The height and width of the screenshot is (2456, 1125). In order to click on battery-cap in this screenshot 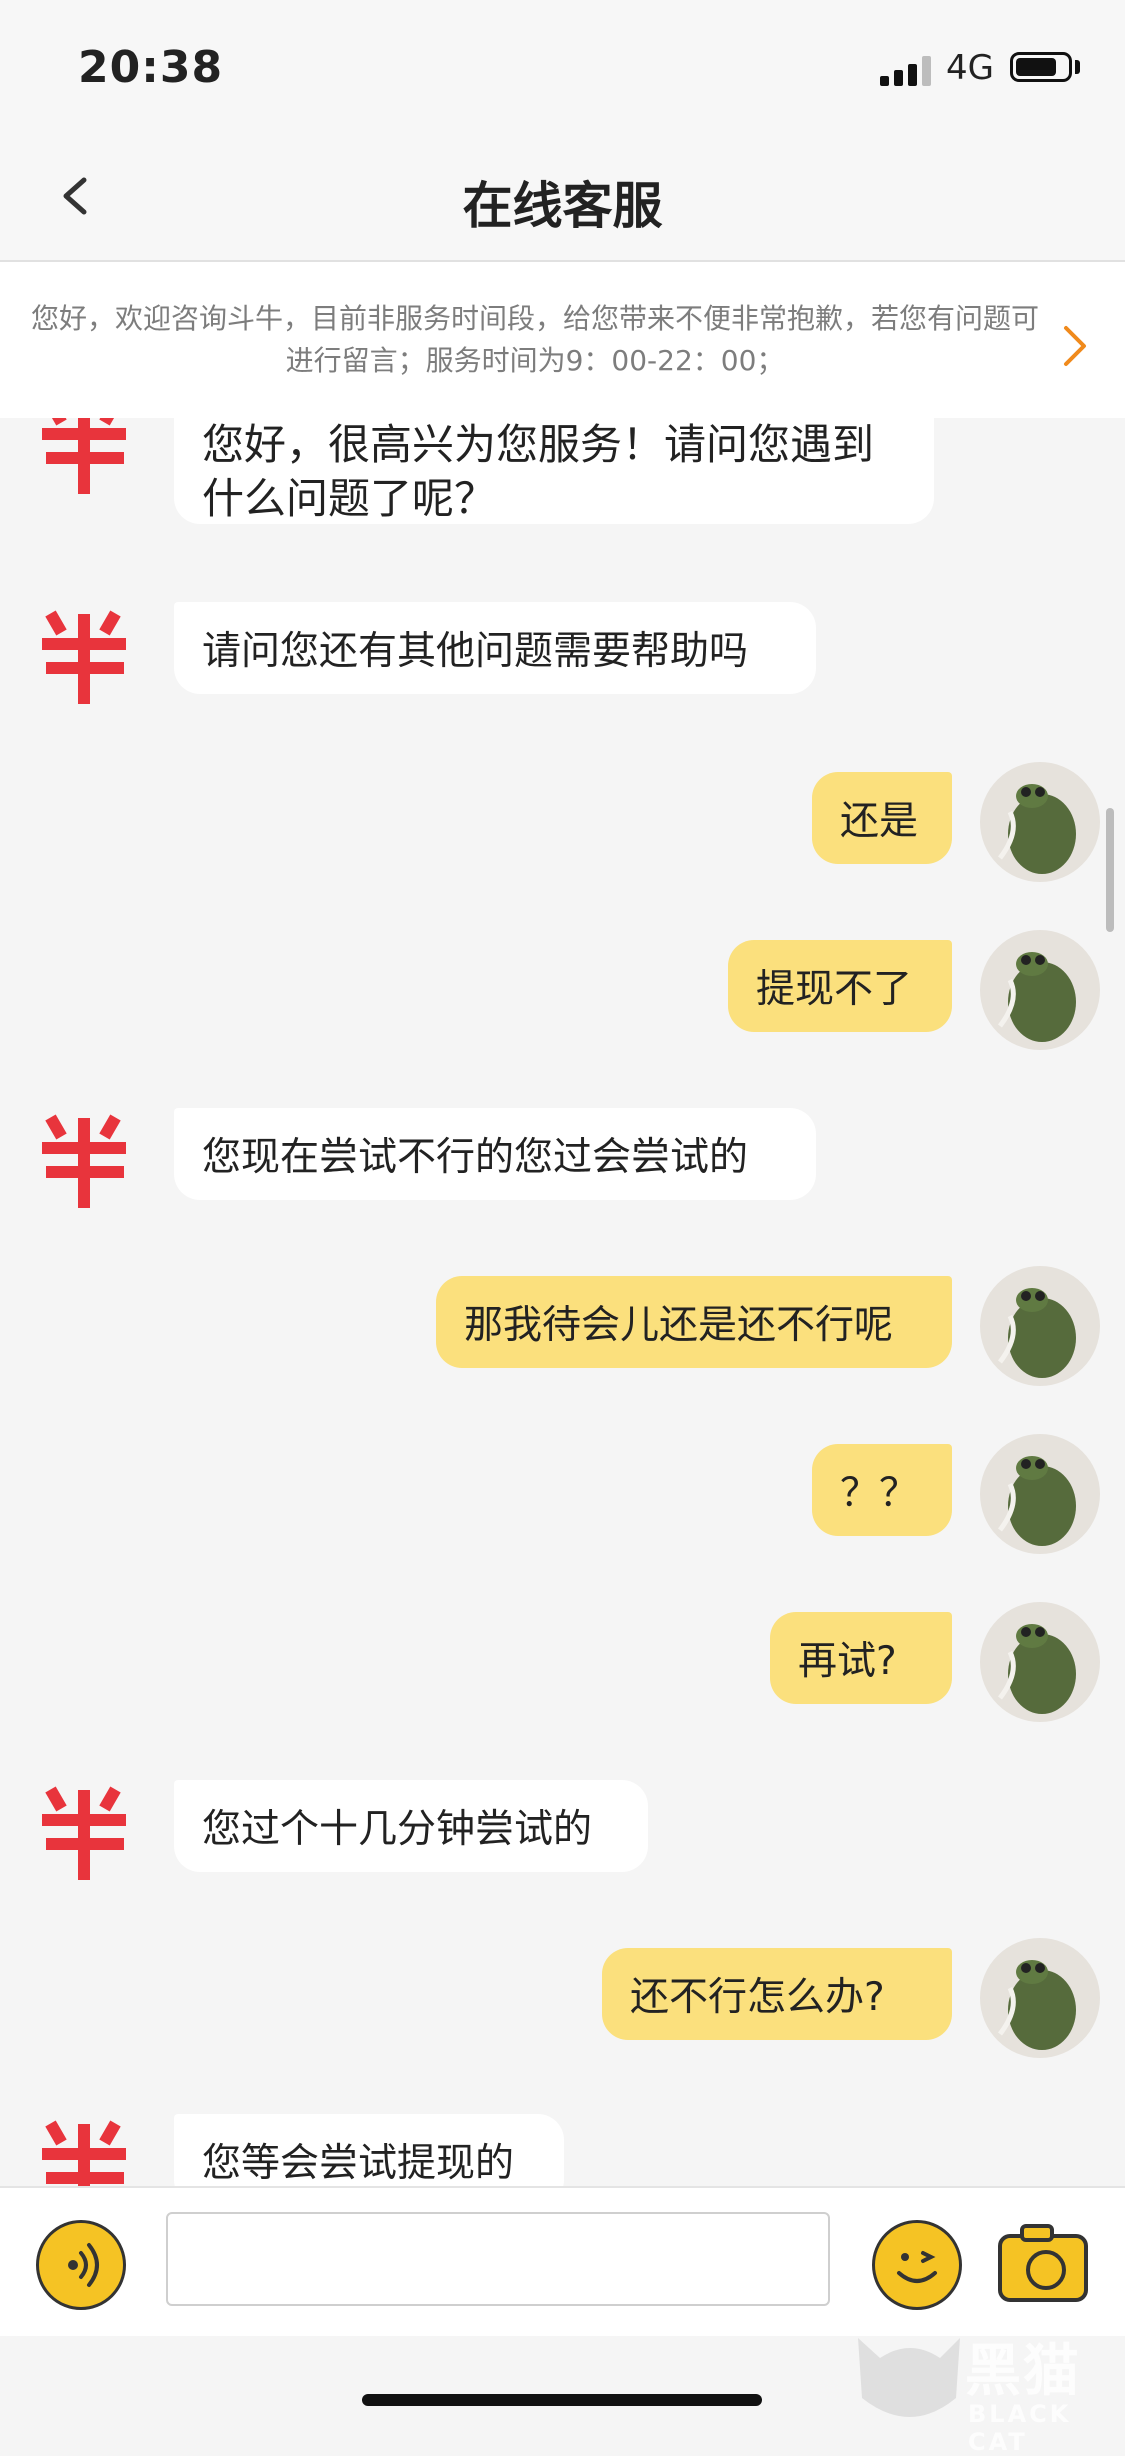, I will do `click(1077, 67)`.